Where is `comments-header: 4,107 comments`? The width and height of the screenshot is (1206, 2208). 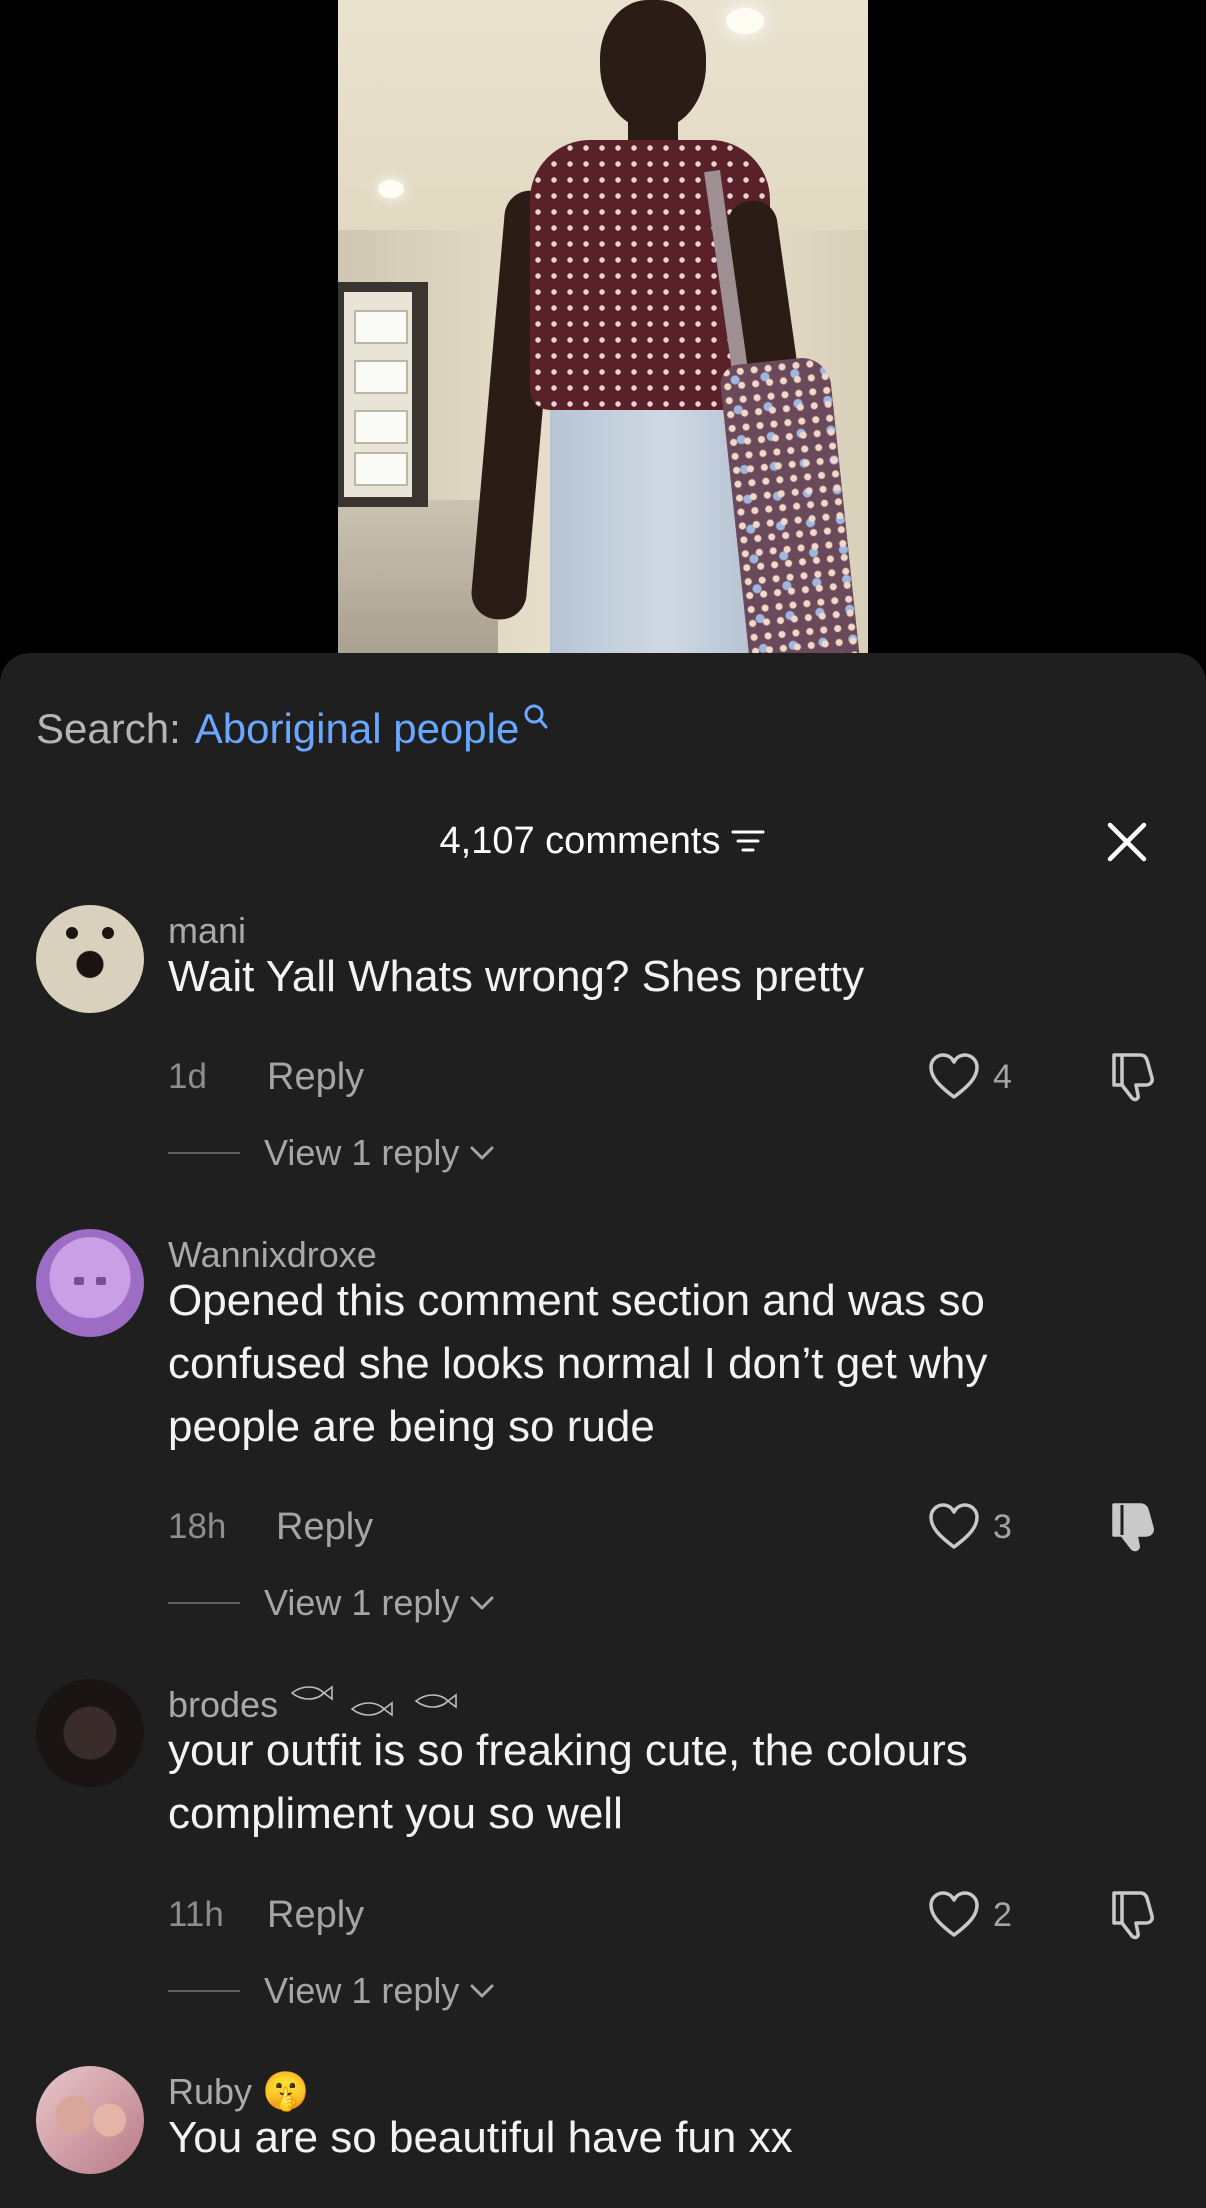
comments-header: 4,107 comments is located at coordinates (603, 841).